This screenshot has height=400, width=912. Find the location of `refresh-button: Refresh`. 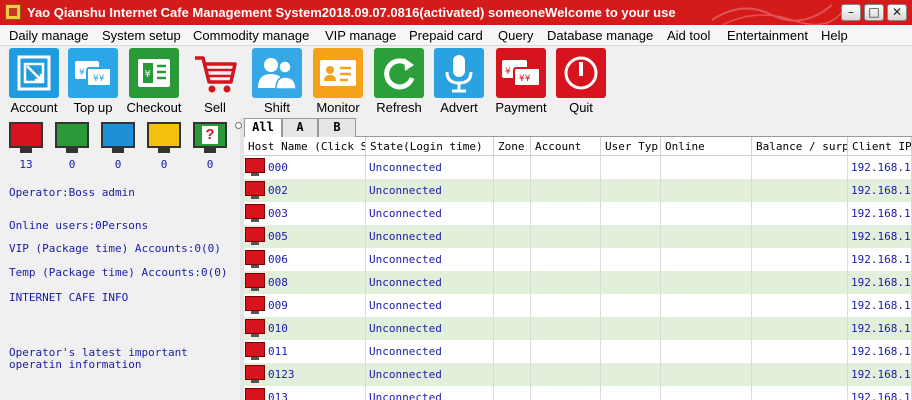

refresh-button: Refresh is located at coordinates (399, 82).